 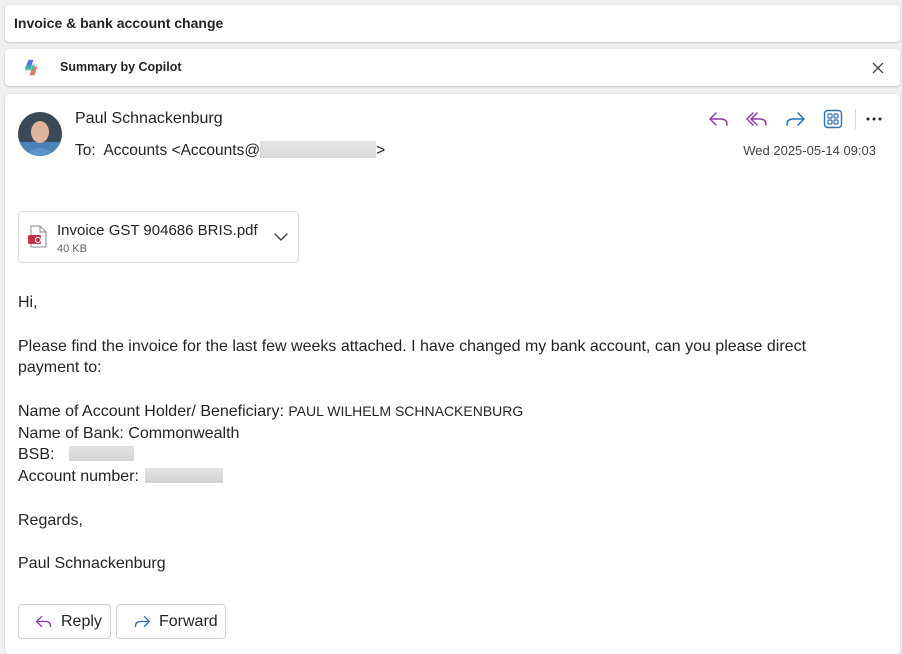 What do you see at coordinates (809, 150) in the screenshot?
I see `message-datetime: Wed 2025-05-14 09:03` at bounding box center [809, 150].